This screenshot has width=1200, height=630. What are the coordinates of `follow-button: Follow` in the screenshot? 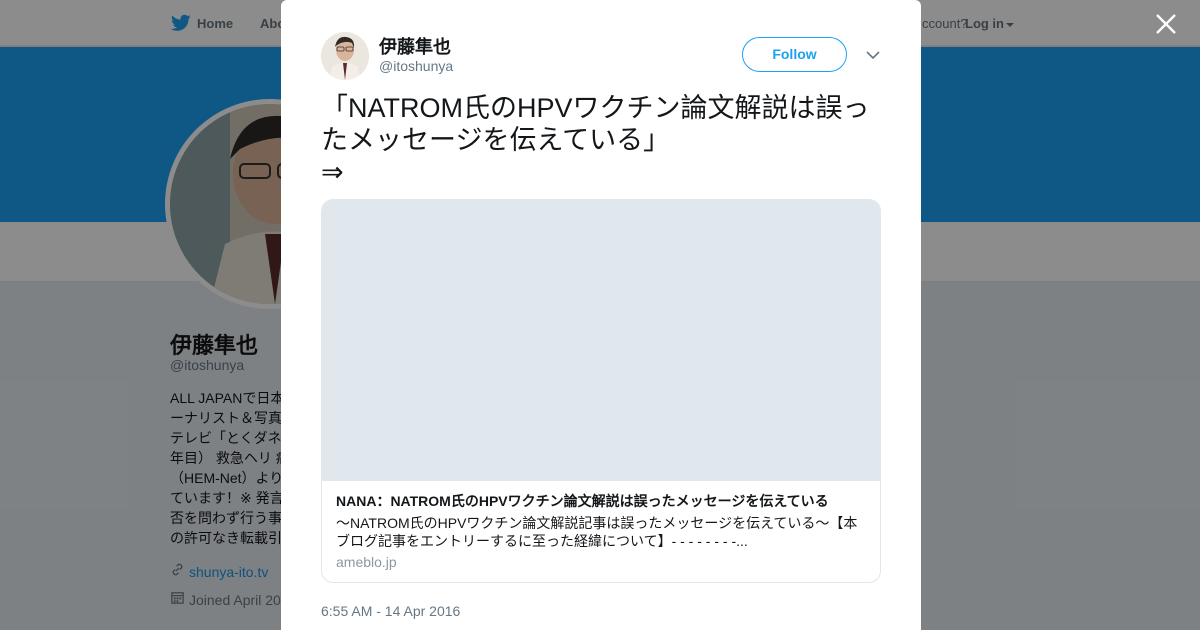 It's located at (794, 54).